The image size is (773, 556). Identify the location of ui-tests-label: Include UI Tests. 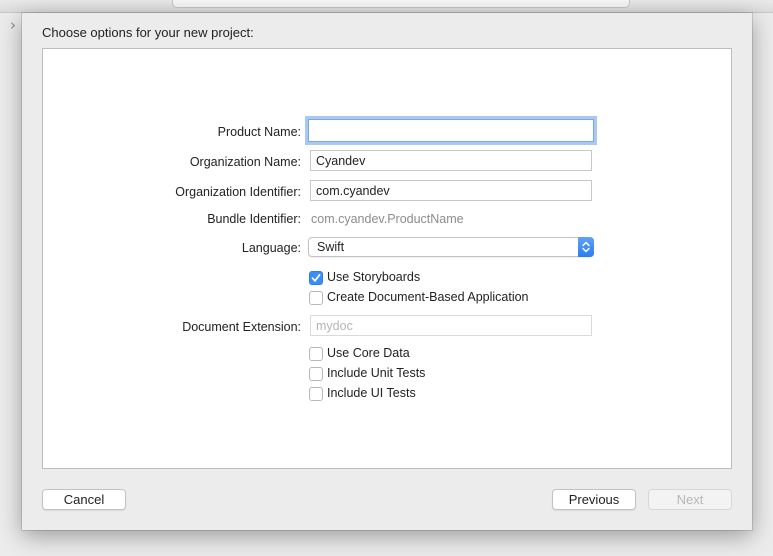
(371, 393).